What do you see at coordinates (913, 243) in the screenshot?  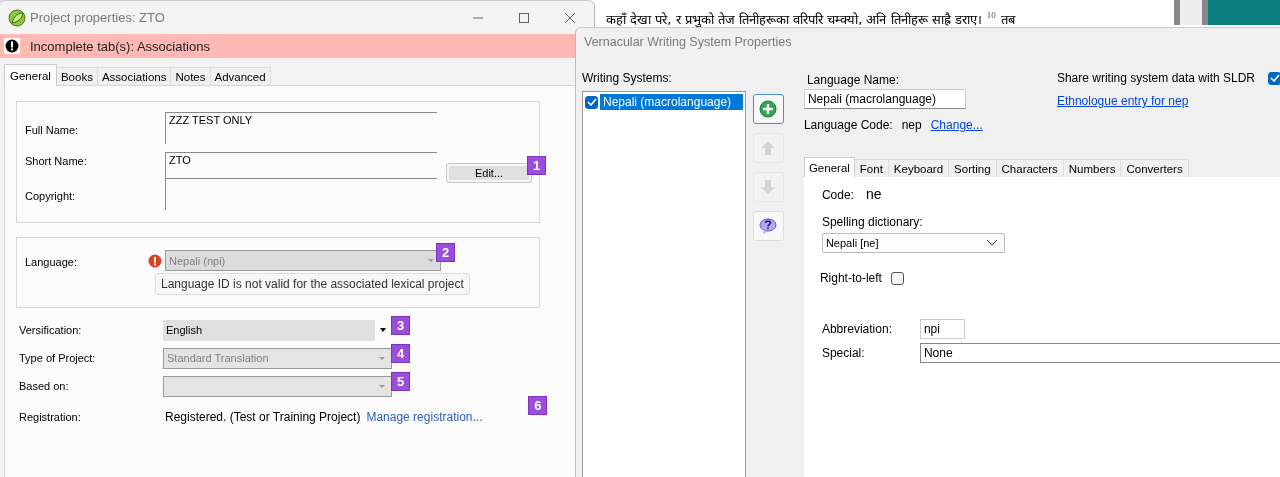 I see `spelling-dropdown: Nepali [ne]` at bounding box center [913, 243].